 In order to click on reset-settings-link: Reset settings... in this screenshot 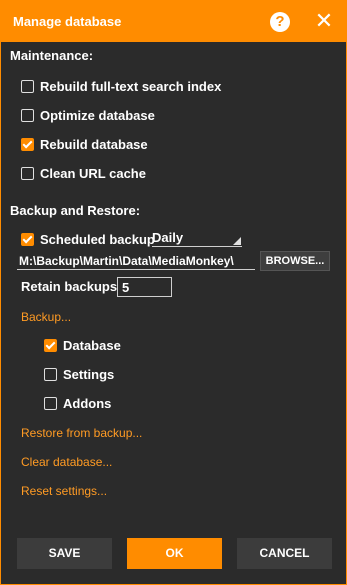, I will do `click(64, 491)`.